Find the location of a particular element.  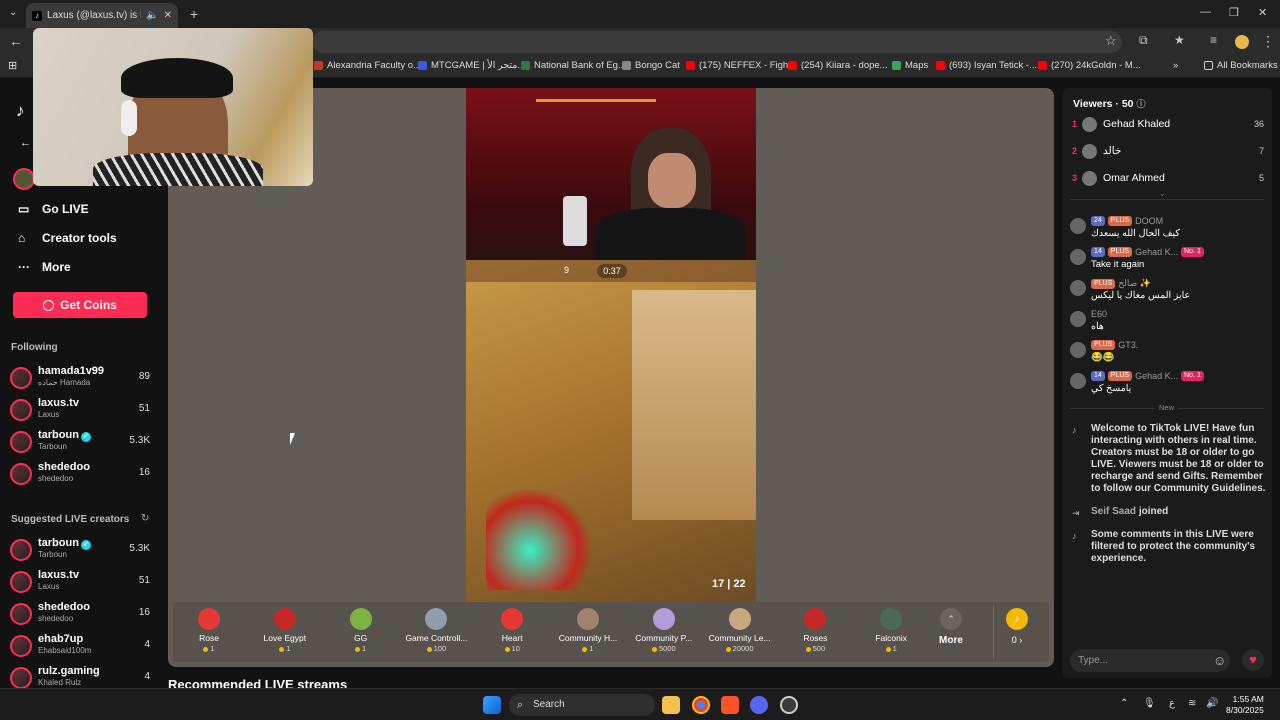

chat-username: صالح ✨ is located at coordinates (1134, 283).